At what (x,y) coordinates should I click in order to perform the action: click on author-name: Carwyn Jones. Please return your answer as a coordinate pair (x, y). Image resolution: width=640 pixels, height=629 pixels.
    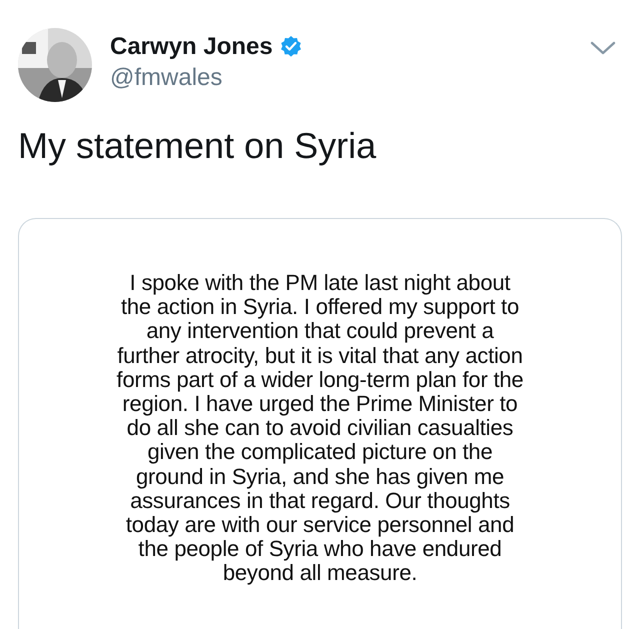
    Looking at the image, I should click on (191, 47).